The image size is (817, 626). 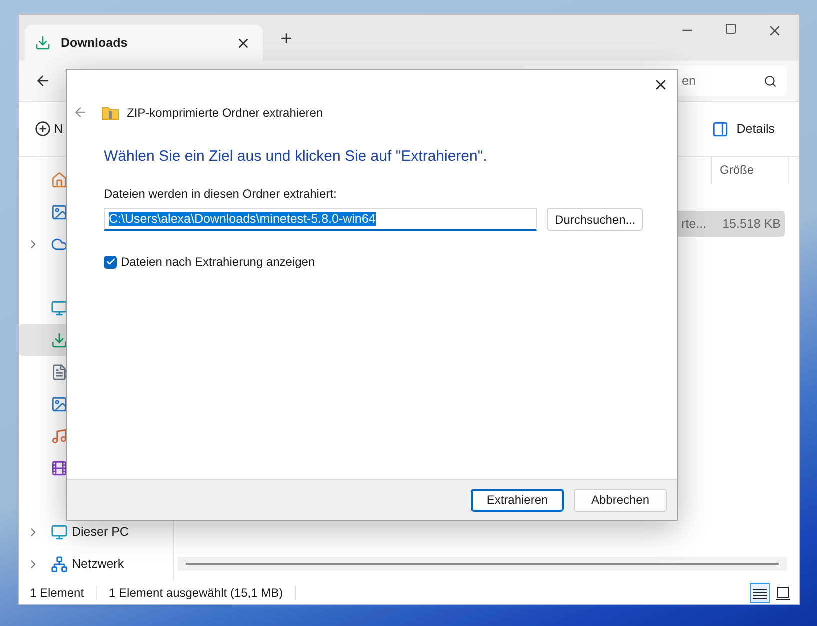 What do you see at coordinates (296, 156) in the screenshot?
I see `dialog-heading: Wählen Sie ein Ziel aus und klicken Sie auf "Extrahieren".` at bounding box center [296, 156].